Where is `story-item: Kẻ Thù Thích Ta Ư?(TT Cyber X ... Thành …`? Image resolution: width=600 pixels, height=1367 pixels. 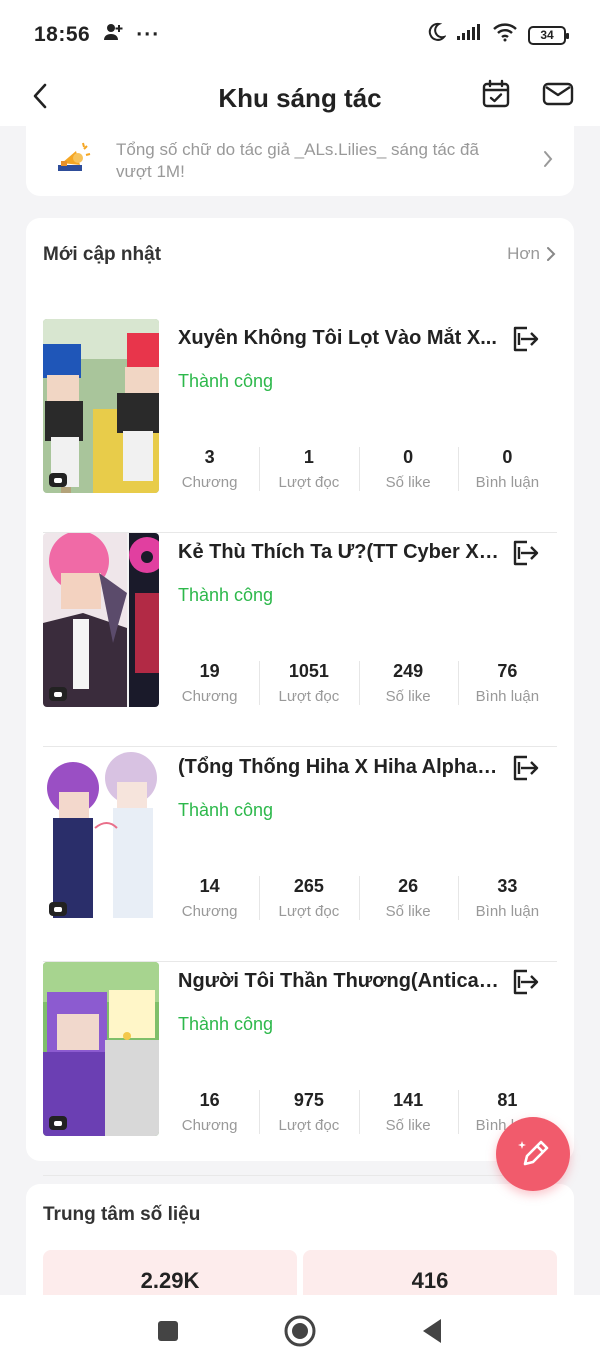
story-item: Kẻ Thù Thích Ta Ư?(TT Cyber X ... Thành … is located at coordinates (300, 640).